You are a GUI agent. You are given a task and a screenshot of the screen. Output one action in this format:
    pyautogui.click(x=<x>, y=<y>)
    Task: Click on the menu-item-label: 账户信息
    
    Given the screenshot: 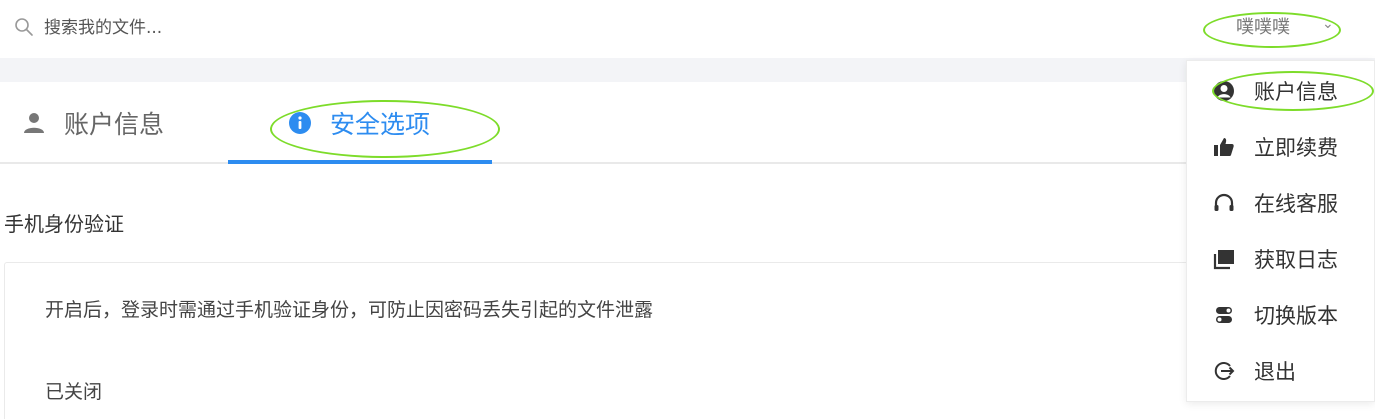 What is the action you would take?
    pyautogui.click(x=1296, y=92)
    